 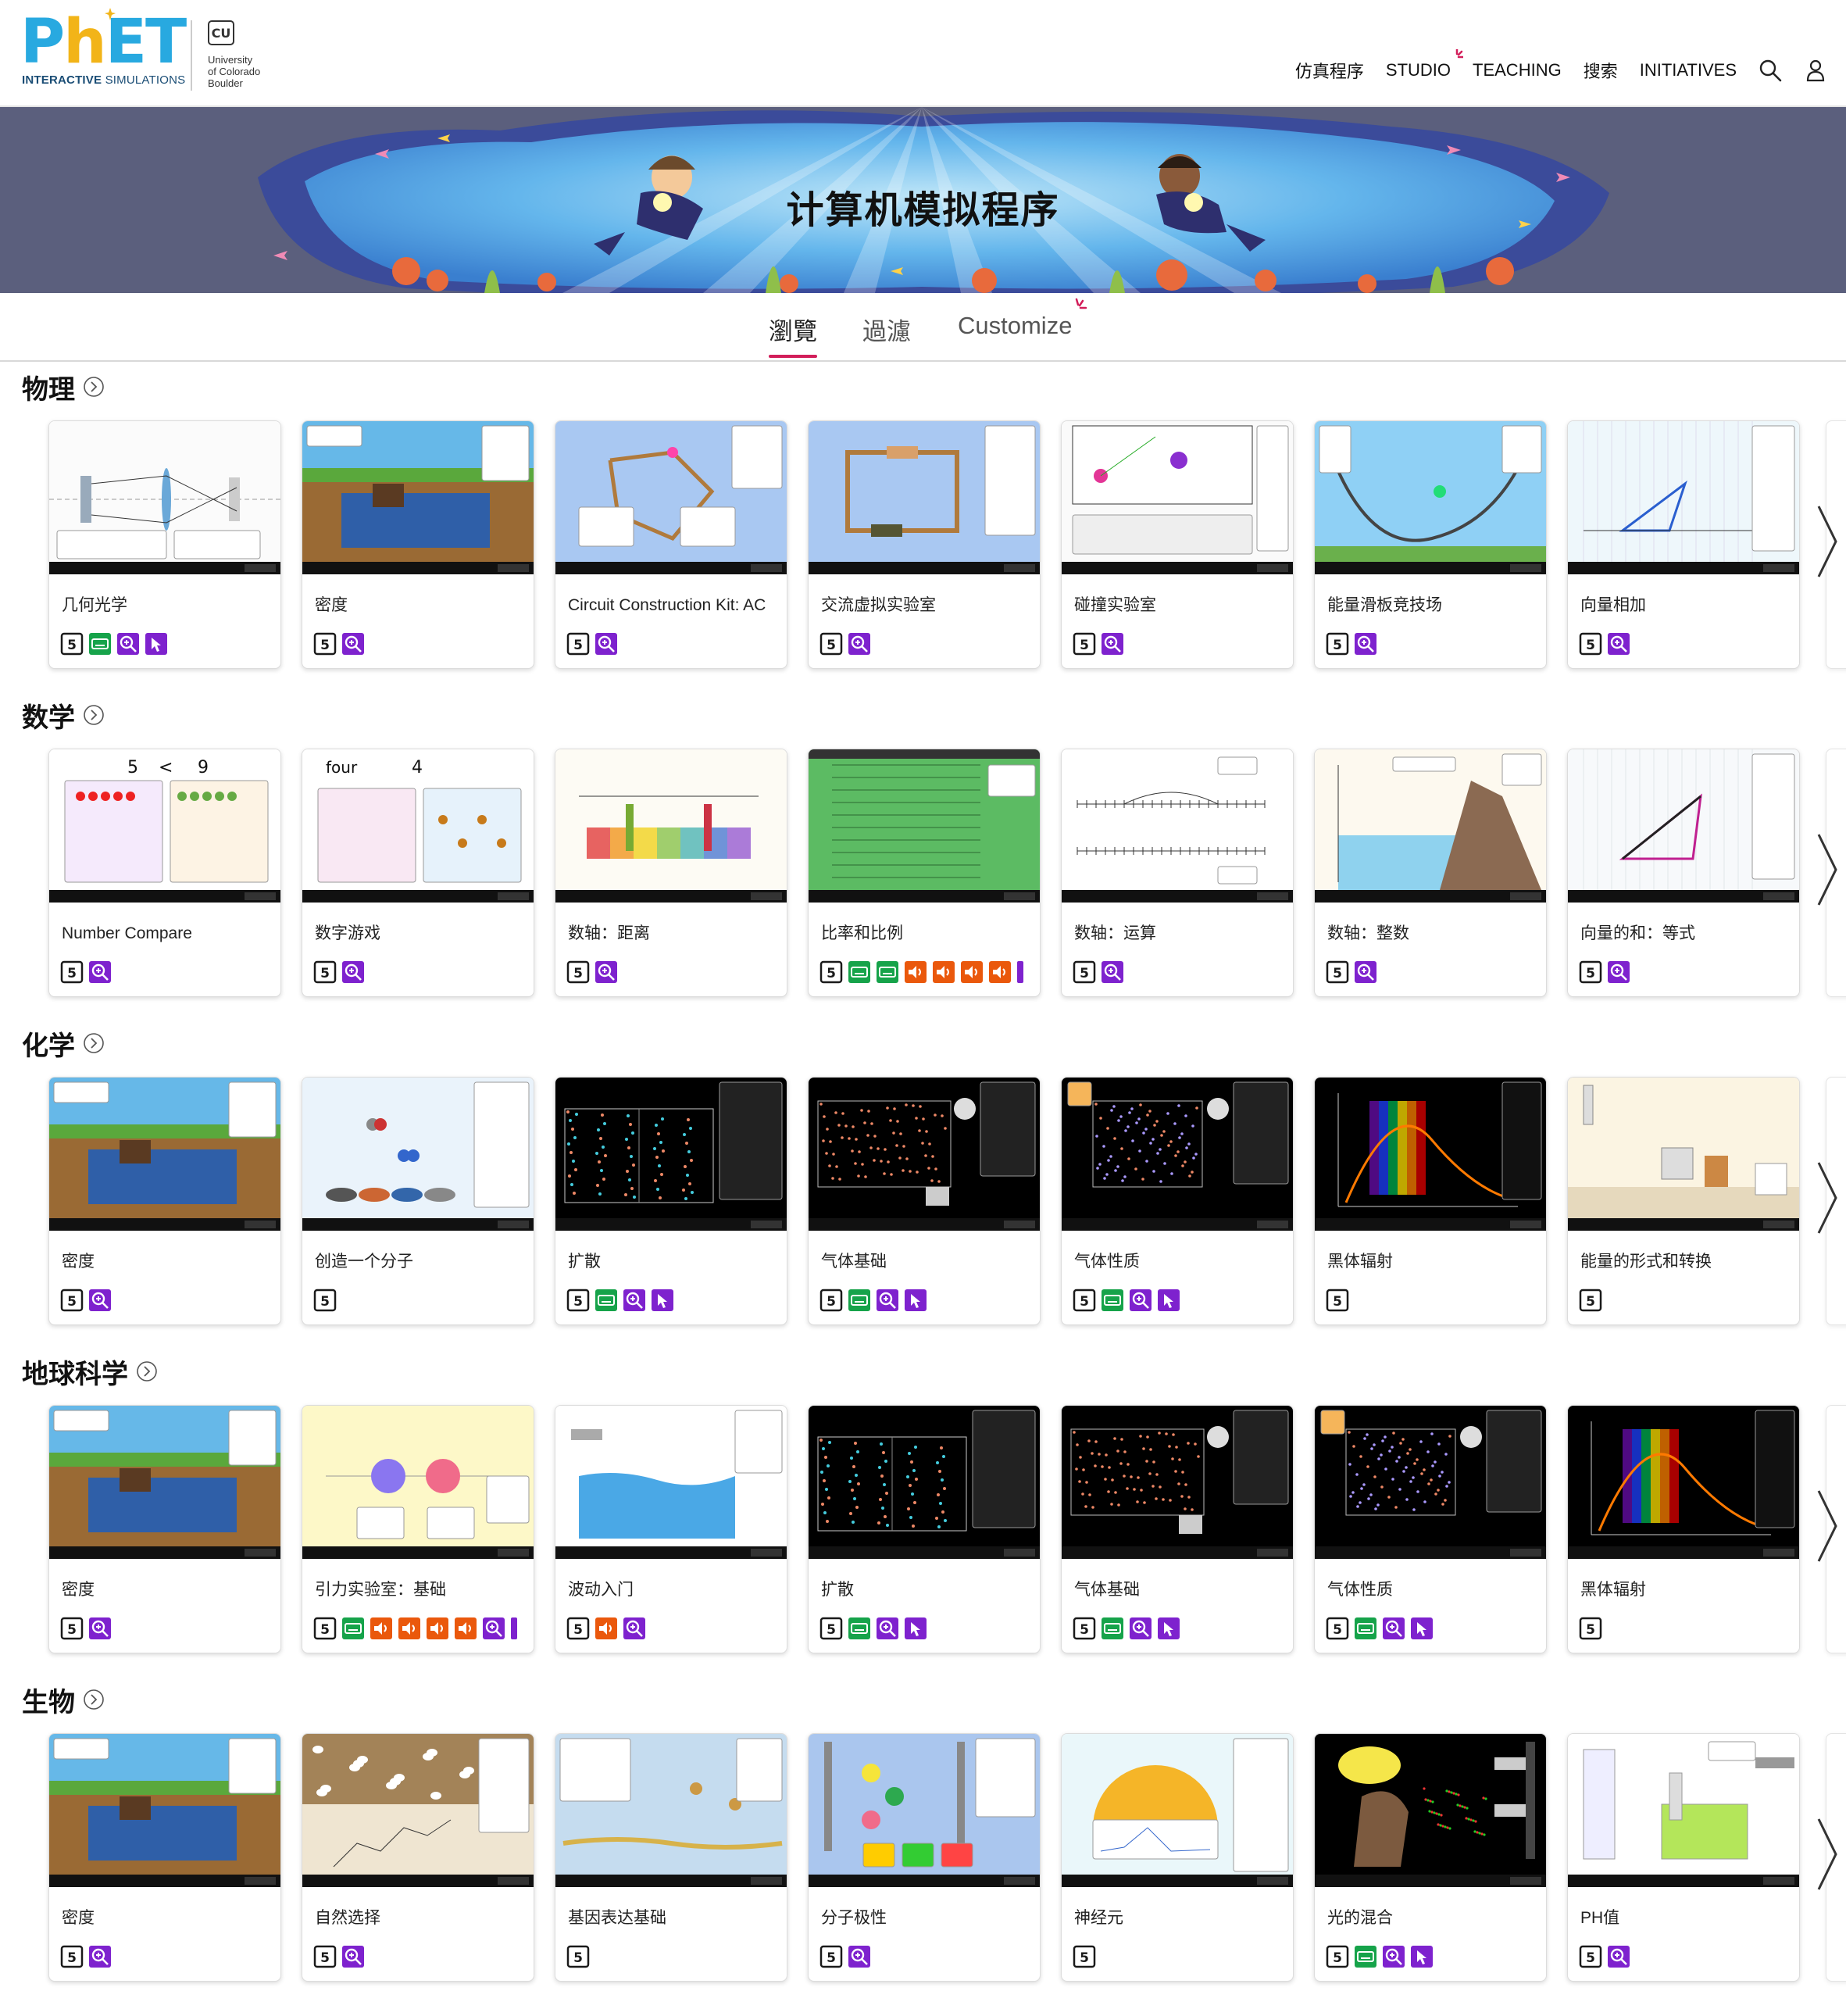 I want to click on simulation-card: 扩散 5, so click(x=925, y=1529).